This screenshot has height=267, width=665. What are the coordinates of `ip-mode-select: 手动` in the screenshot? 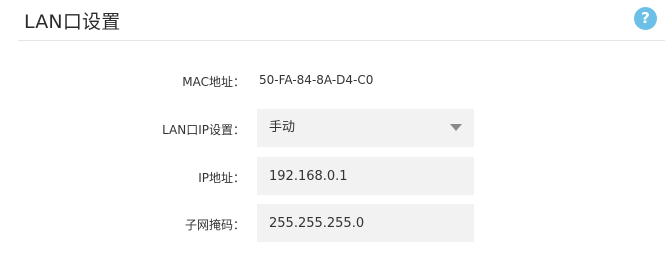 It's located at (365, 128).